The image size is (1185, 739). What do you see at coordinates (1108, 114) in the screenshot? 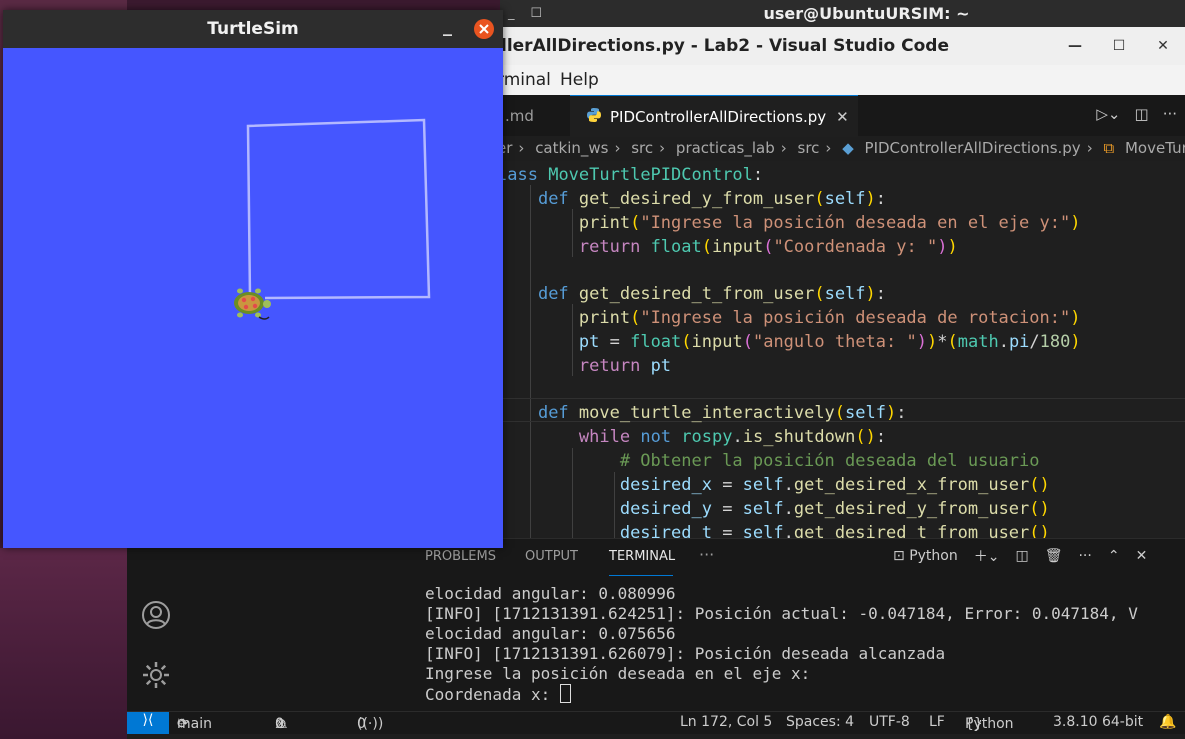
I see `run-icon: ▷⌄` at bounding box center [1108, 114].